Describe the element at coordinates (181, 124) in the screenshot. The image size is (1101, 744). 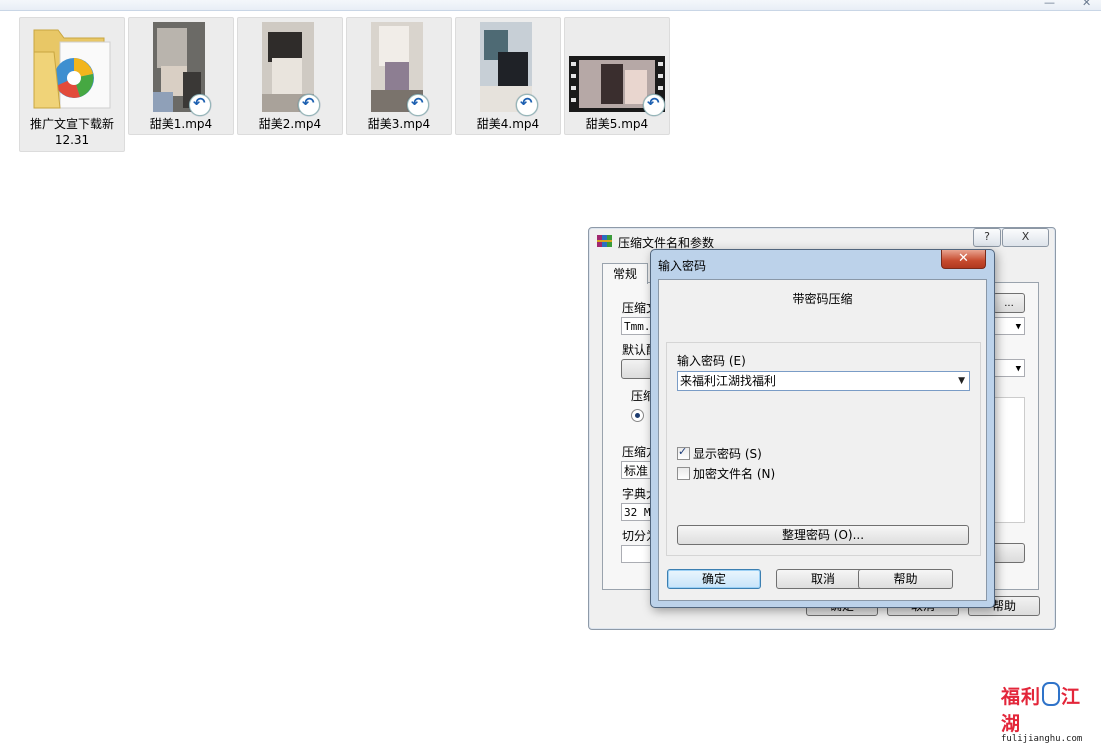
I see `file-name: 甜美1.mp4` at that location.